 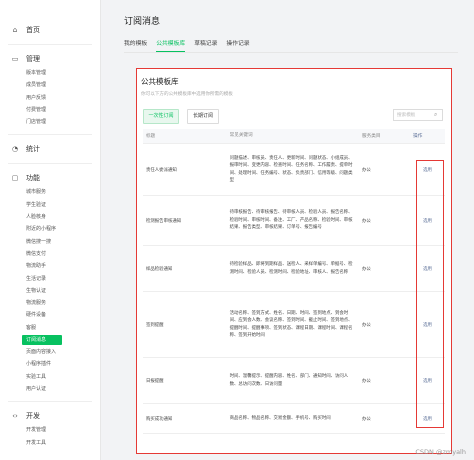 What do you see at coordinates (50, 254) in the screenshot?
I see `sidebar-item: 微信支付` at bounding box center [50, 254].